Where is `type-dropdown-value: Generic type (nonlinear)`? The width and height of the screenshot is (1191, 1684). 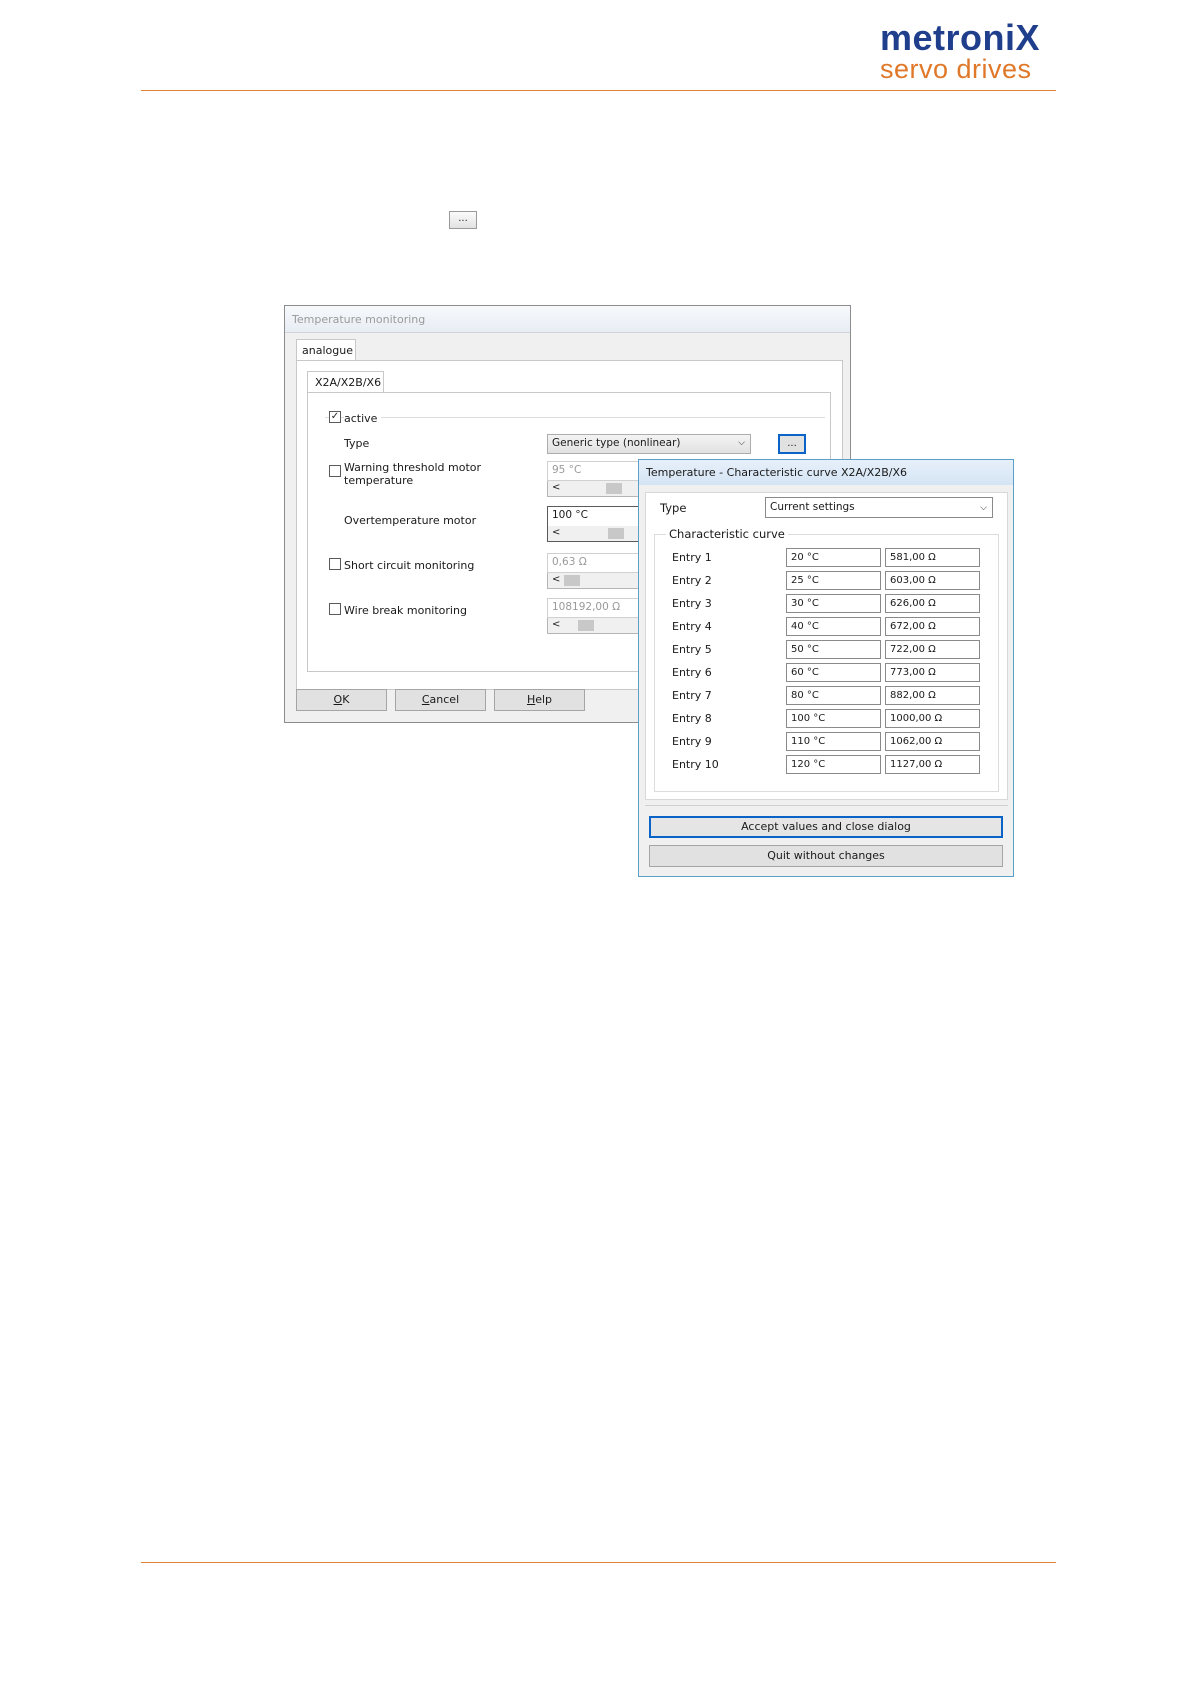 type-dropdown-value: Generic type (nonlinear) is located at coordinates (616, 443).